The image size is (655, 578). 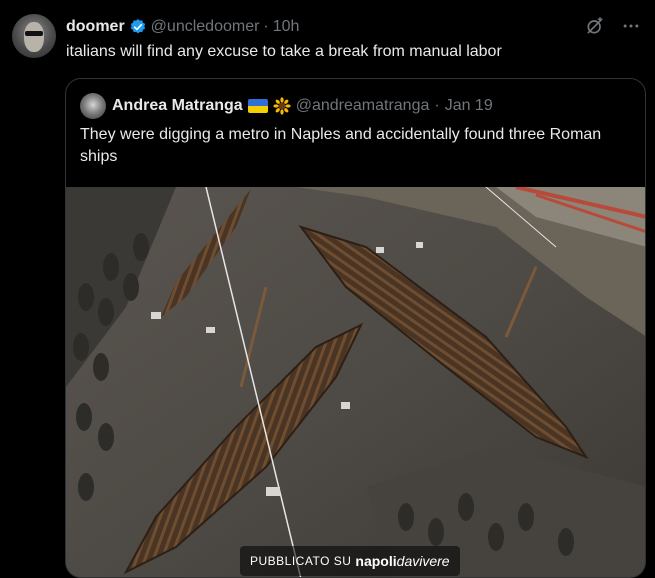 I want to click on tweet-actions-top, so click(x=613, y=26).